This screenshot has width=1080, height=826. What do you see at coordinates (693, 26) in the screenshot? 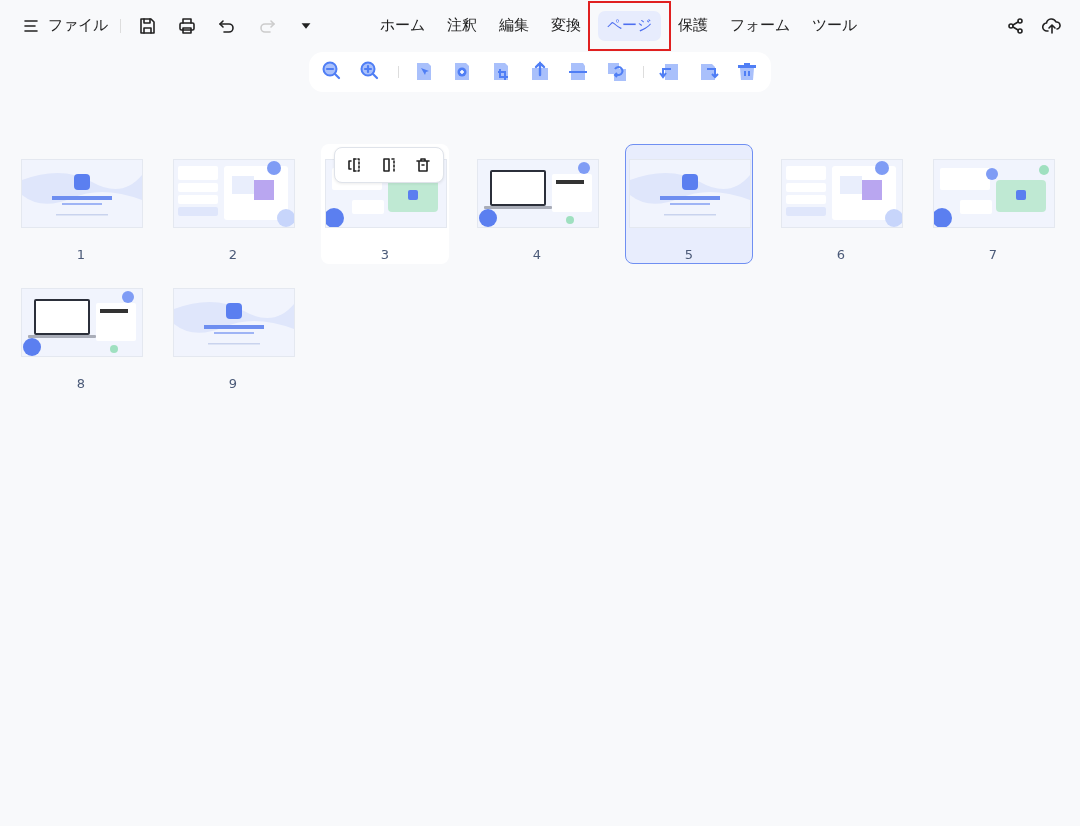
I see `menu-tab: 保護` at bounding box center [693, 26].